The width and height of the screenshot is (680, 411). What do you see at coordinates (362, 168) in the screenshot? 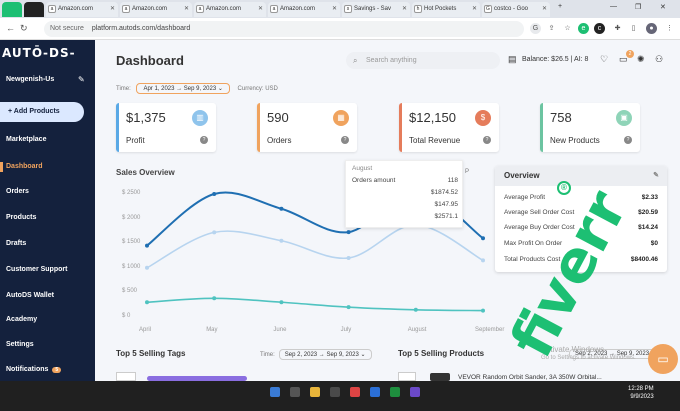
I see `tooltip-month: August` at bounding box center [362, 168].